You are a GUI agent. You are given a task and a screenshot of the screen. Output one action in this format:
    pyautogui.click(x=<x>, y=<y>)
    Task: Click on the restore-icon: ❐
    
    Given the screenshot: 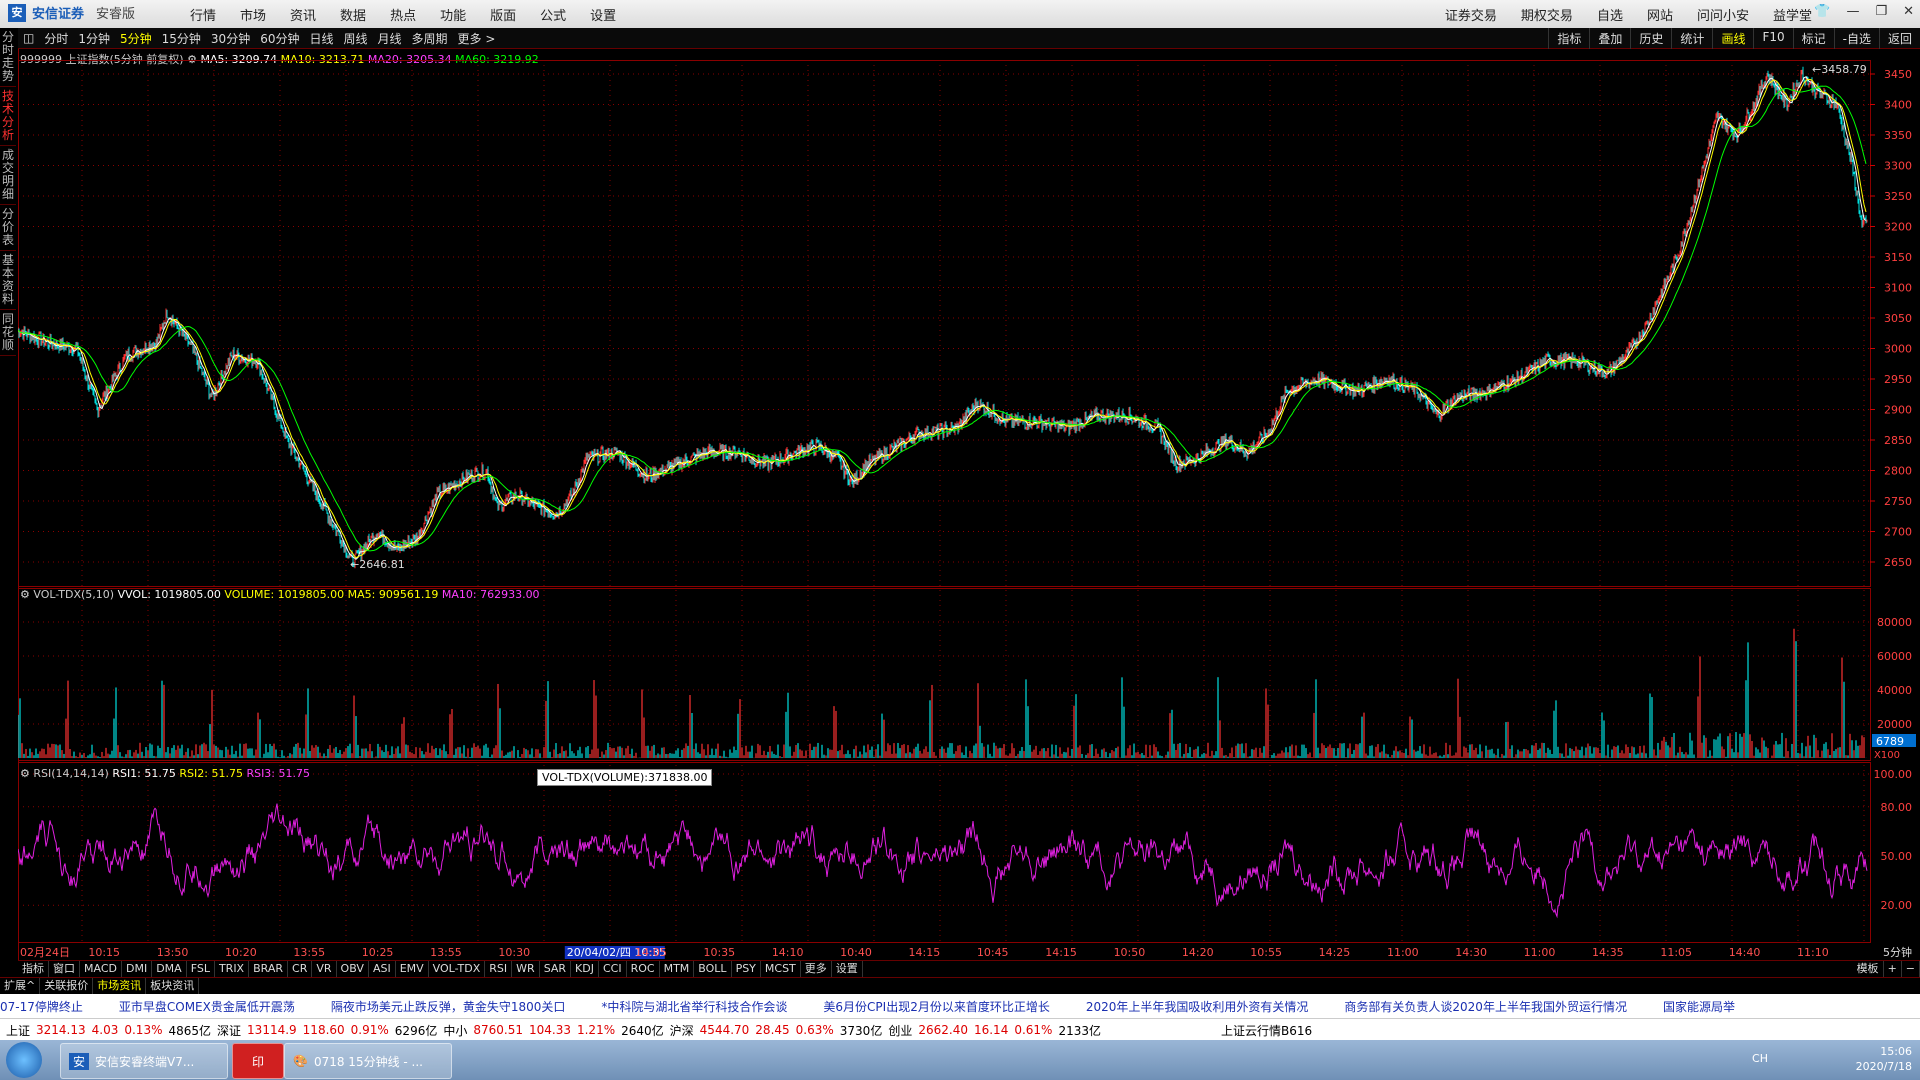 What is the action you would take?
    pyautogui.click(x=1881, y=11)
    